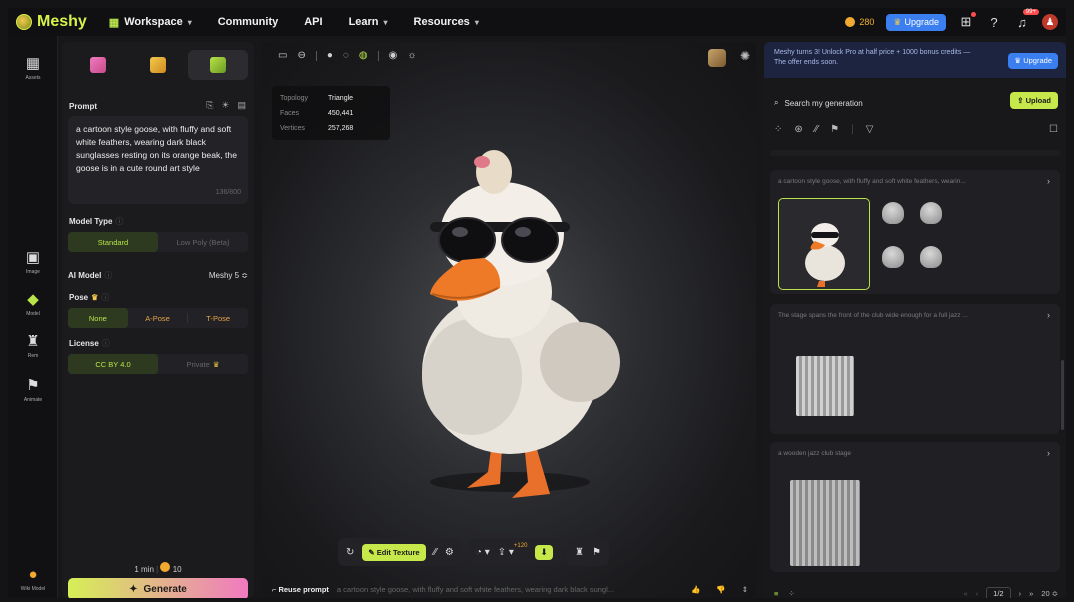 The image size is (1074, 602). I want to click on pose-none: None, so click(98, 318).